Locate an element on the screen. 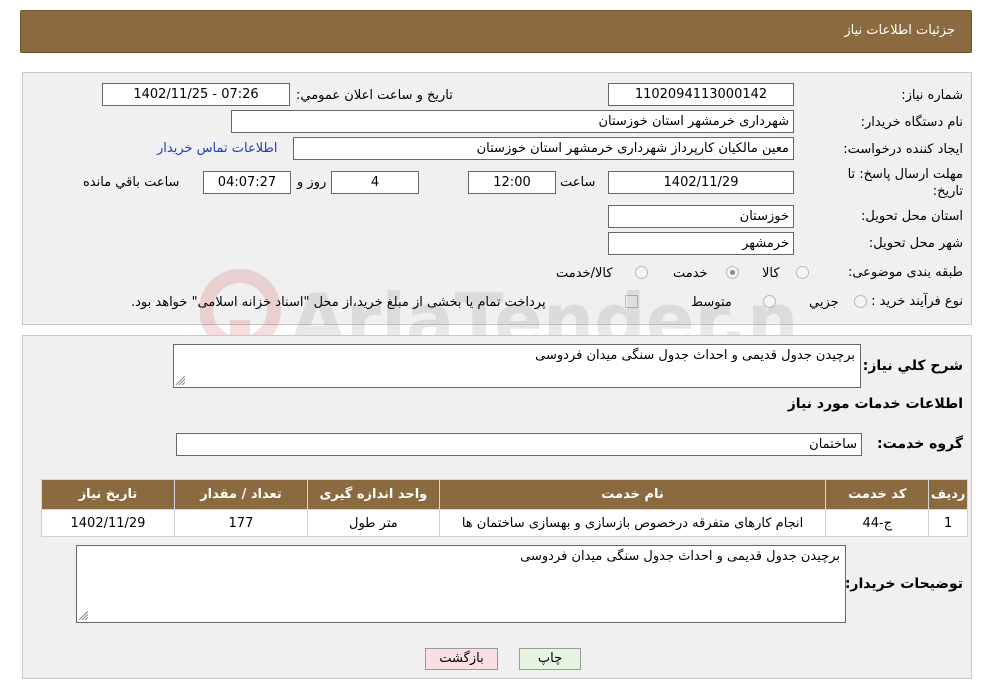 The image size is (985, 691). announce-datetime-field: 1402/11/25 - 07:26 is located at coordinates (196, 94).